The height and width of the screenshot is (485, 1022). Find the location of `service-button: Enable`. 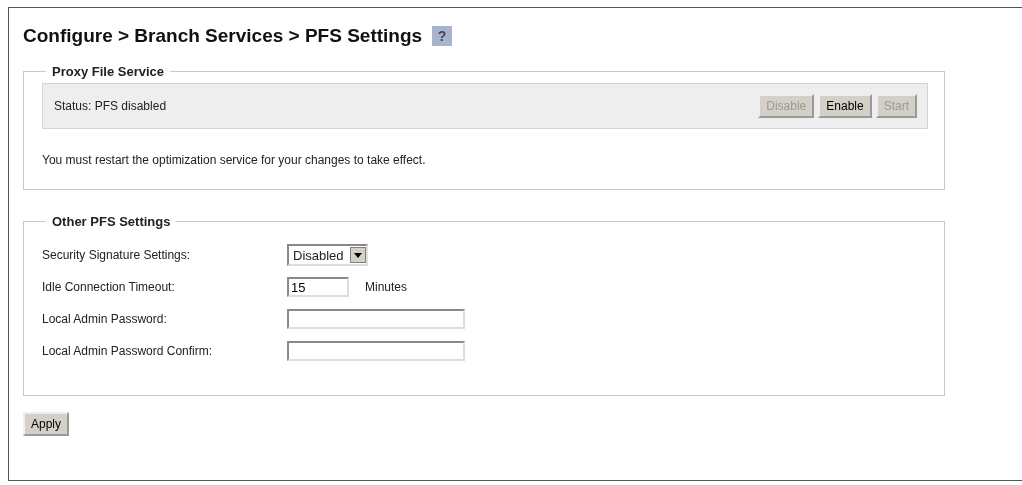

service-button: Enable is located at coordinates (845, 106).